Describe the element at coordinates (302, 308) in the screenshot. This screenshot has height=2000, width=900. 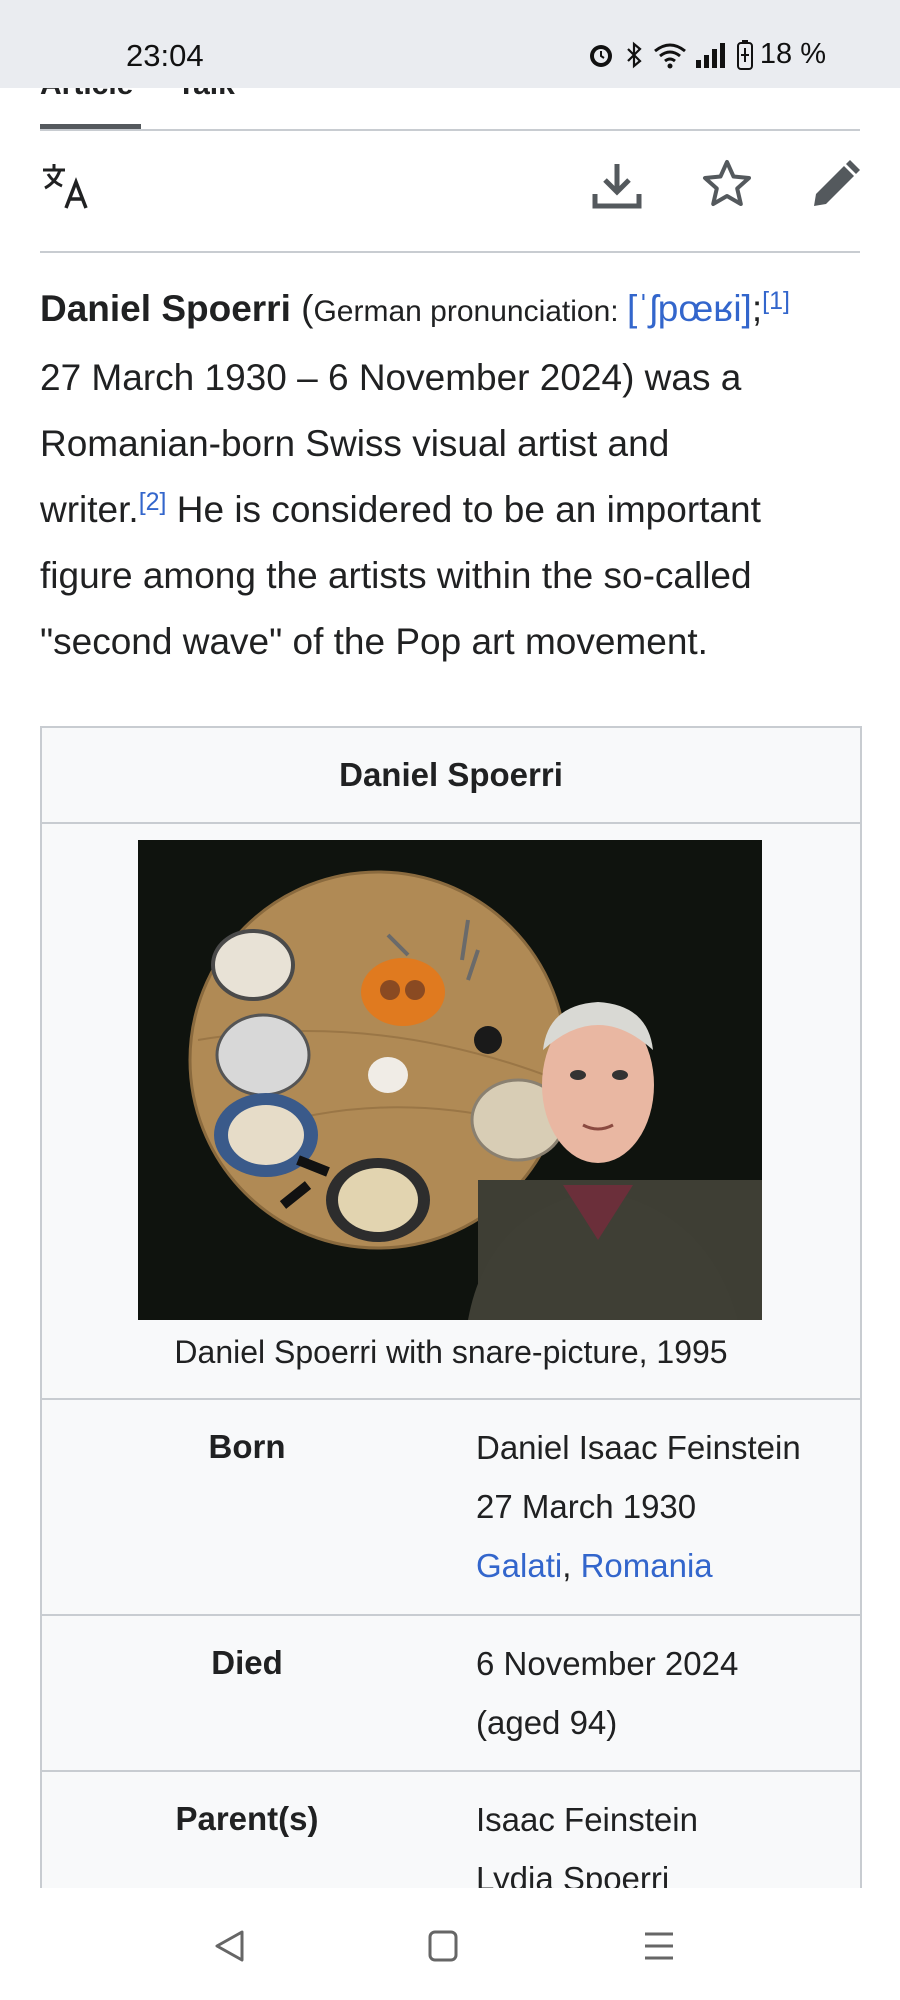
I see `pron-open: (` at that location.